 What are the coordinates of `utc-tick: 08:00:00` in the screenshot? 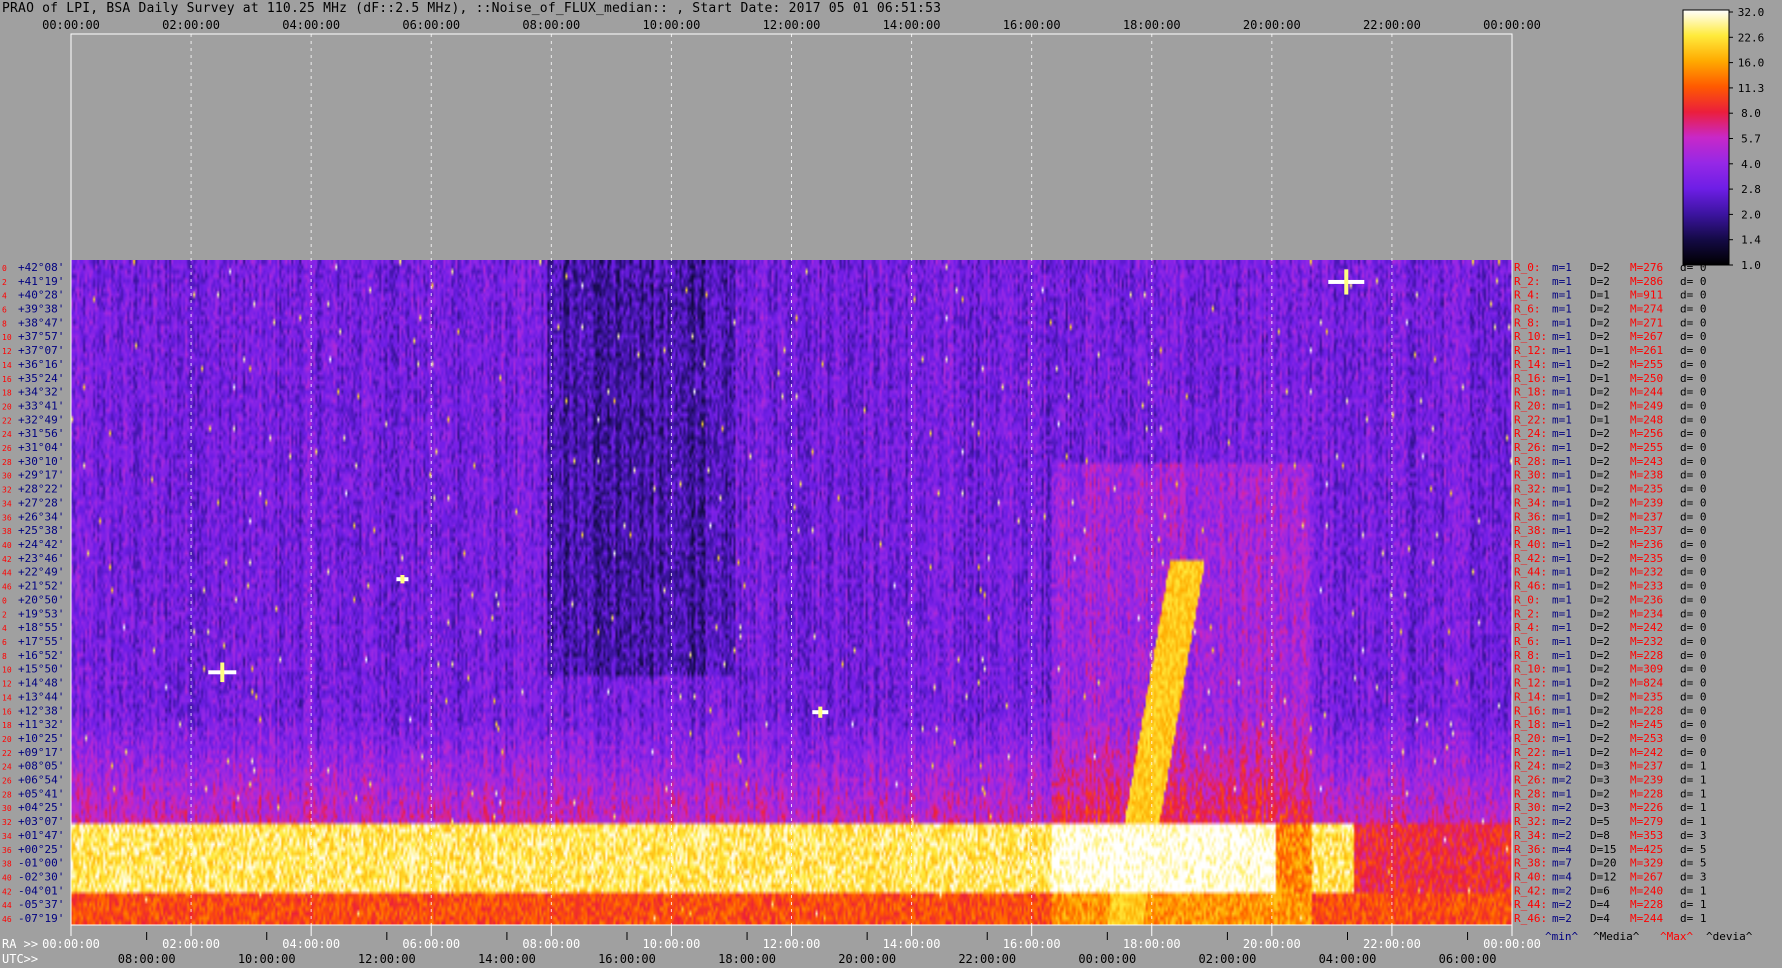 It's located at (147, 959).